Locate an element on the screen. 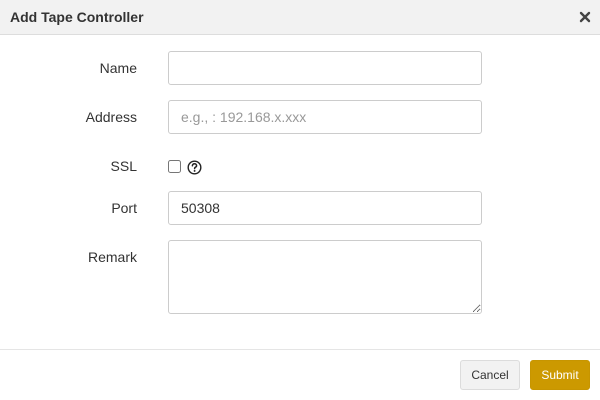  ssl-label: SSL is located at coordinates (123, 166).